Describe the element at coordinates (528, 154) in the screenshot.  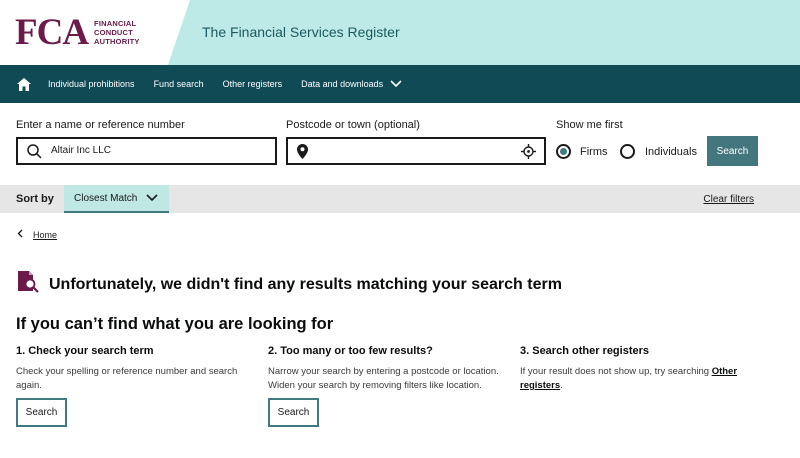
I see `crosshair-icon` at that location.